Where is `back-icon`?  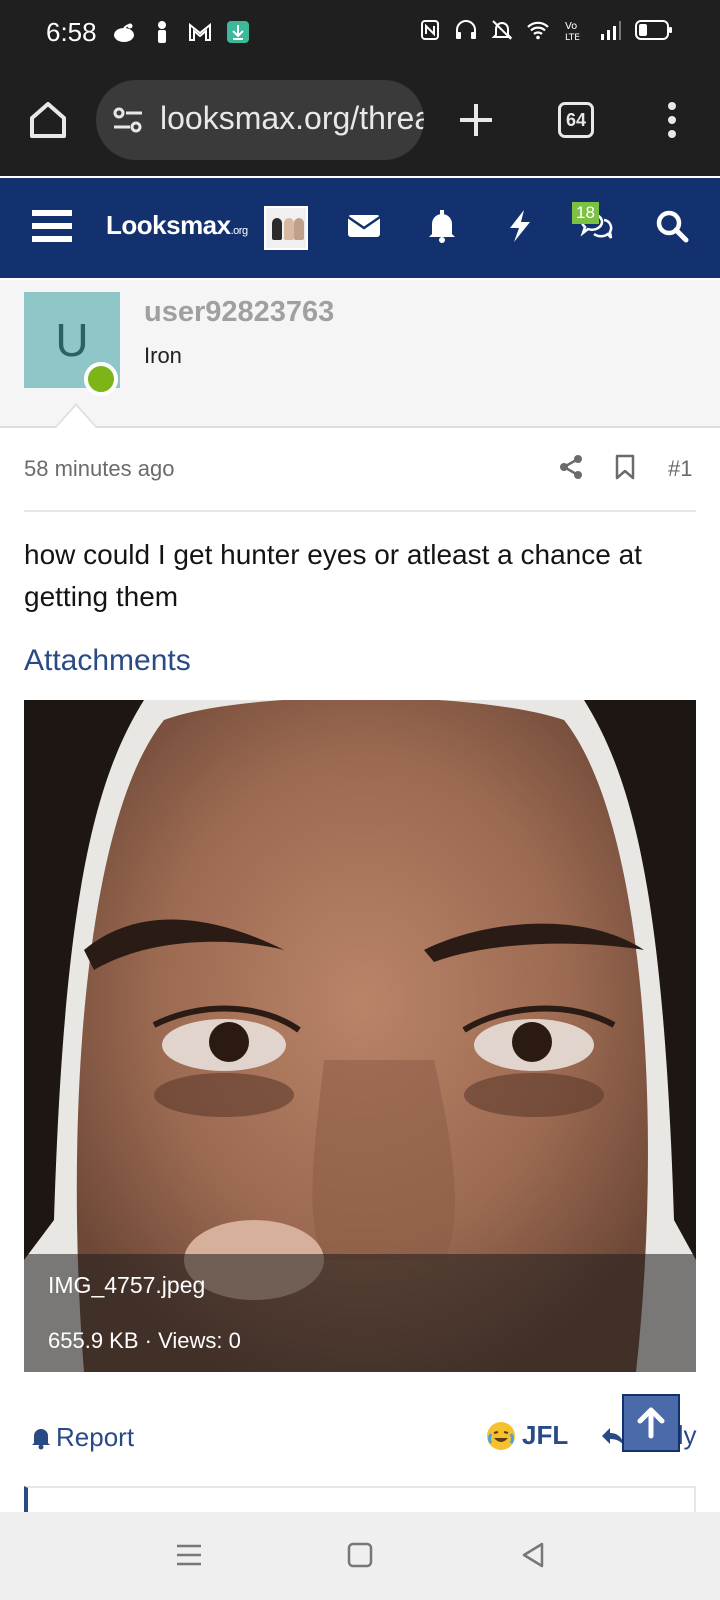 back-icon is located at coordinates (533, 1555).